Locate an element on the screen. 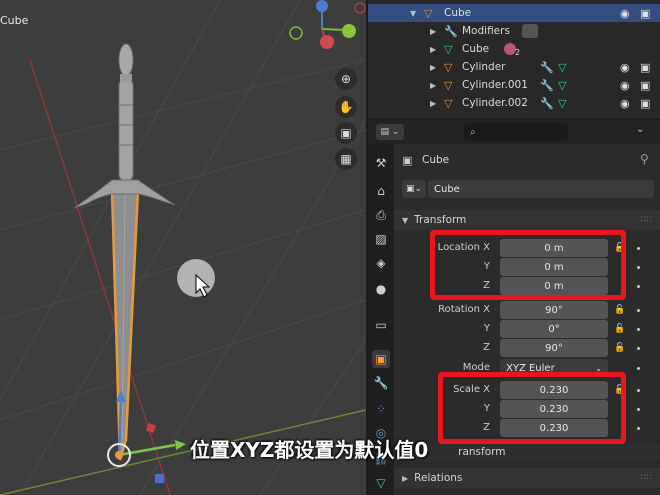 This screenshot has width=660, height=495. particles-tab-icon: ⁘ is located at coordinates (381, 409).